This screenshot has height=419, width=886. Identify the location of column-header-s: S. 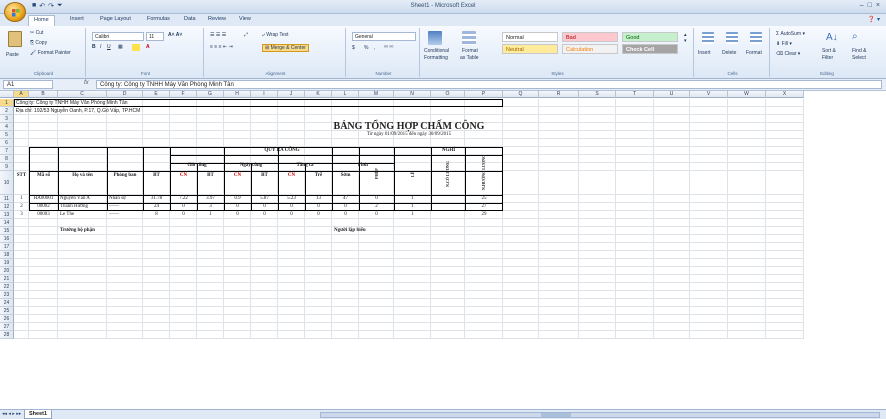
(597, 94).